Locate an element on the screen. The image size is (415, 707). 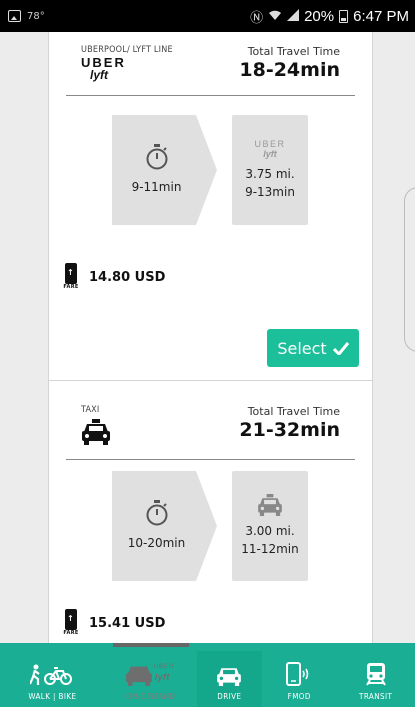
nav-fmod: FMOD is located at coordinates (299, 675).